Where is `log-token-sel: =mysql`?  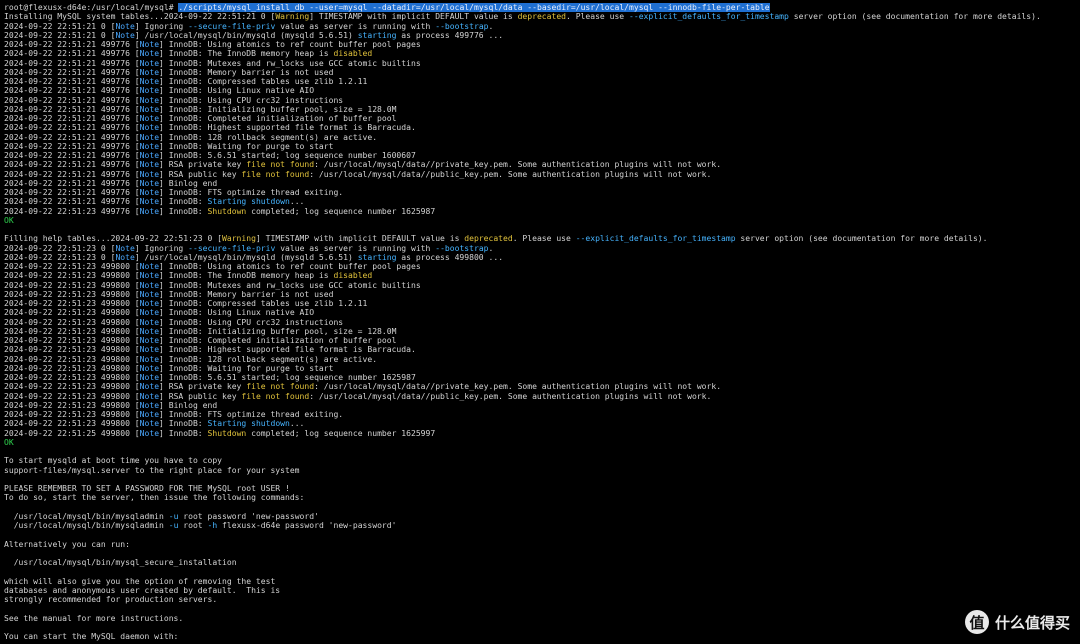 log-token-sel: =mysql is located at coordinates (355, 7).